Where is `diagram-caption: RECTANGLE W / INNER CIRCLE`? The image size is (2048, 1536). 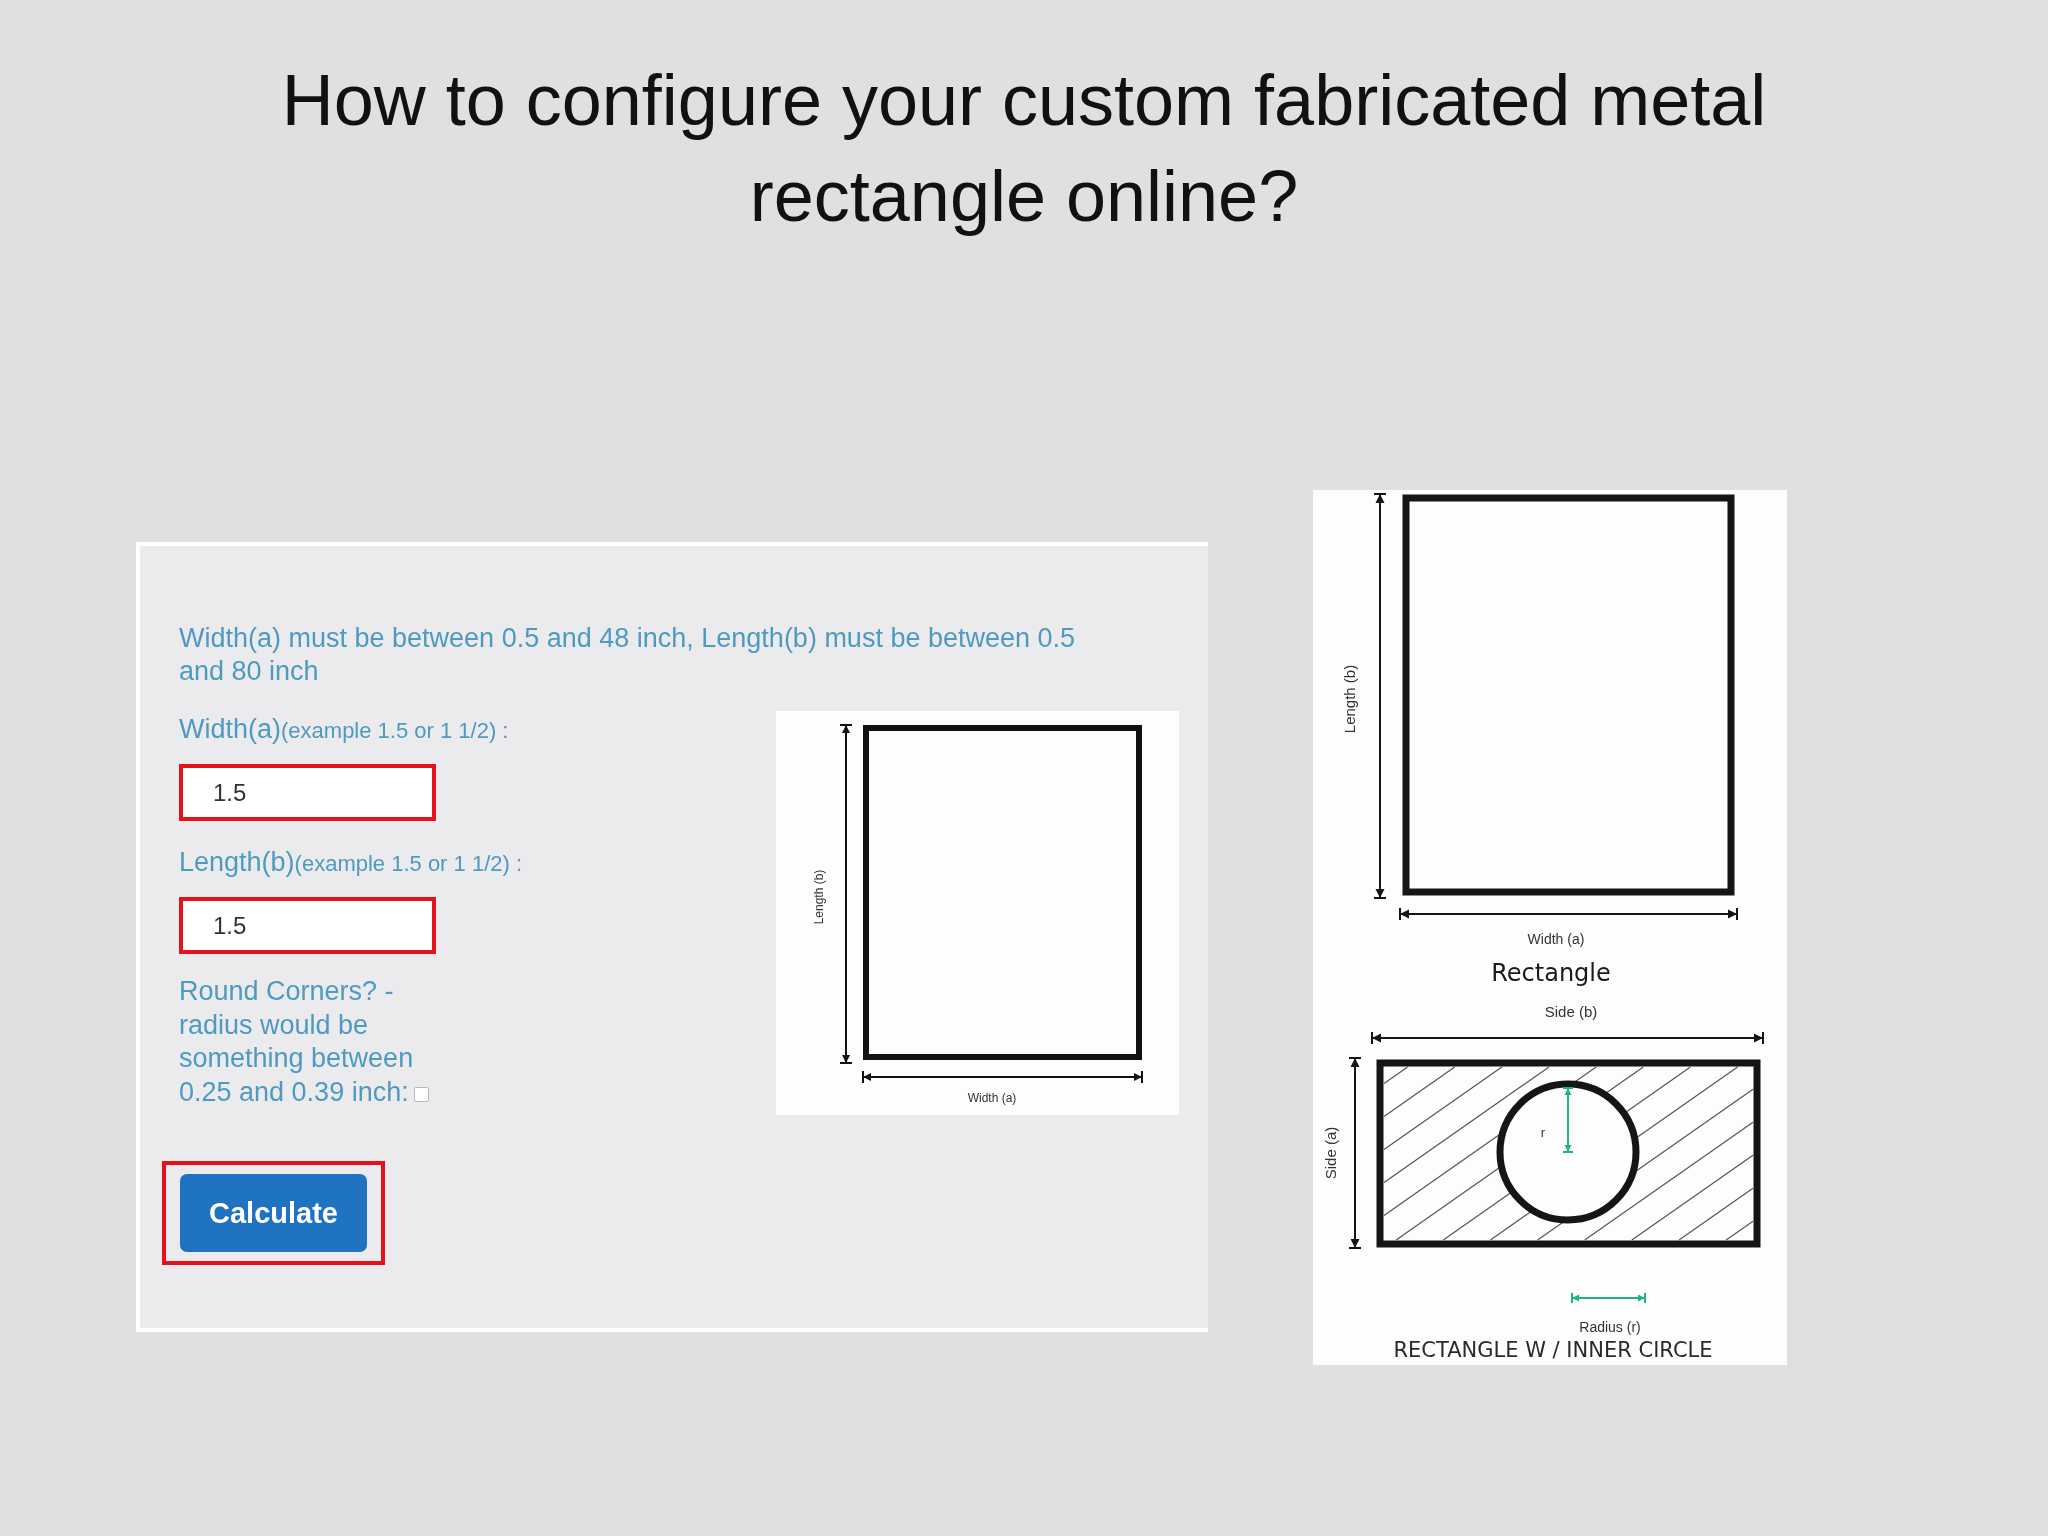
diagram-caption: RECTANGLE W / INNER CIRCLE is located at coordinates (1553, 1350).